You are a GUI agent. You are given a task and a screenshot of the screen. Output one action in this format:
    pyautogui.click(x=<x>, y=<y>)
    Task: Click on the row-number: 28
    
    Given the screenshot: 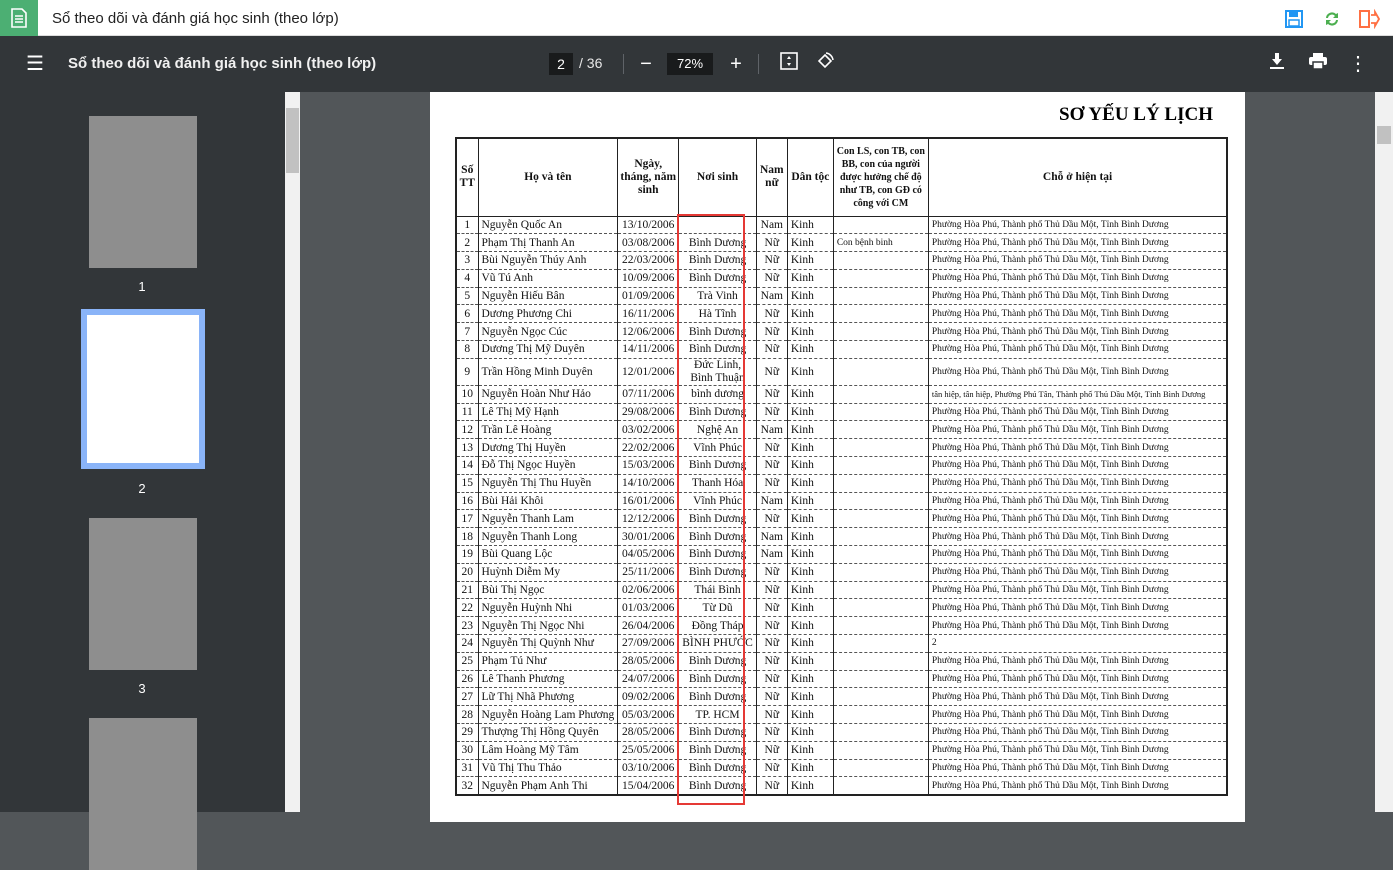 What is the action you would take?
    pyautogui.click(x=467, y=715)
    